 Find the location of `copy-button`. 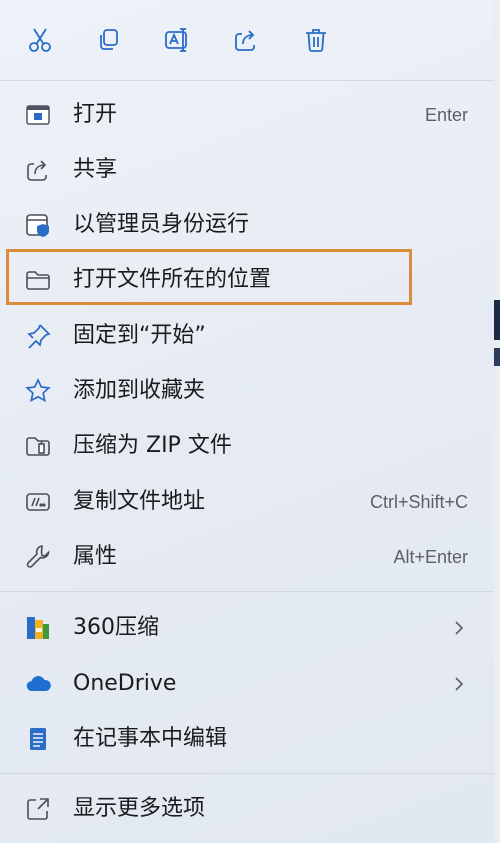

copy-button is located at coordinates (108, 40).